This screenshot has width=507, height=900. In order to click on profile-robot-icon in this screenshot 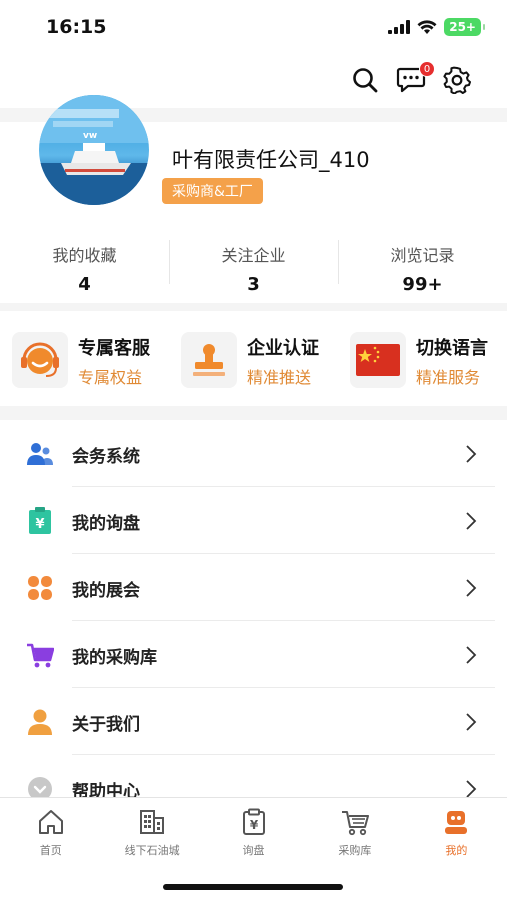, I will do `click(456, 822)`.